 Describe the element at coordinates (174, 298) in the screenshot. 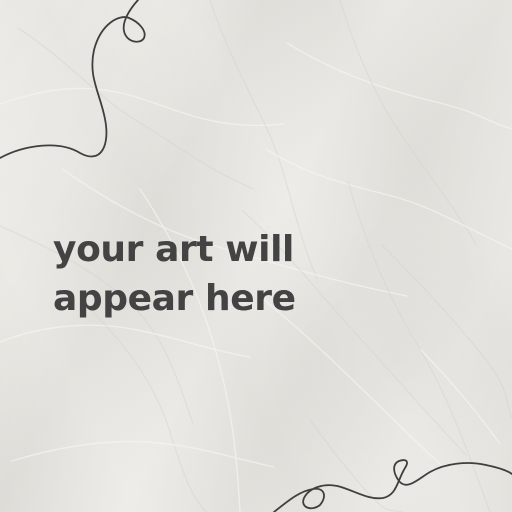

I see `headline-line: appear here` at that location.